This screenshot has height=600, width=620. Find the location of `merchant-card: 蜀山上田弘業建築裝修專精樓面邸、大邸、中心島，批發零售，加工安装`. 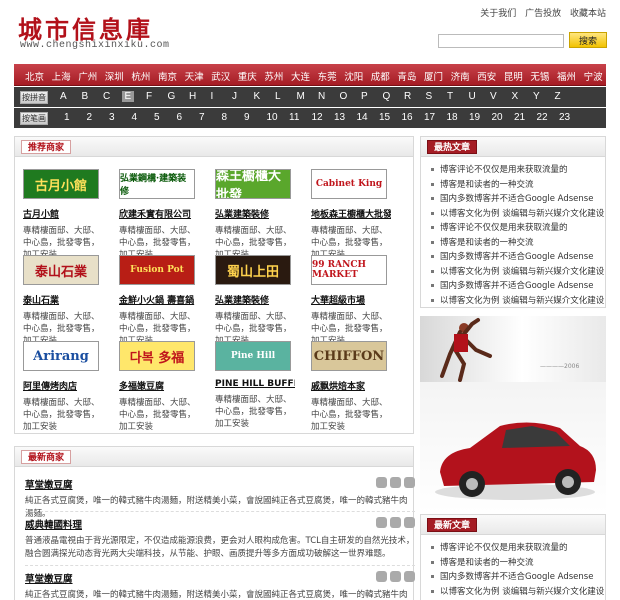

merchant-card: 蜀山上田弘業建築裝修專精樓面邸、大邸、中心島，批發零售，加工安装 is located at coordinates (255, 301).